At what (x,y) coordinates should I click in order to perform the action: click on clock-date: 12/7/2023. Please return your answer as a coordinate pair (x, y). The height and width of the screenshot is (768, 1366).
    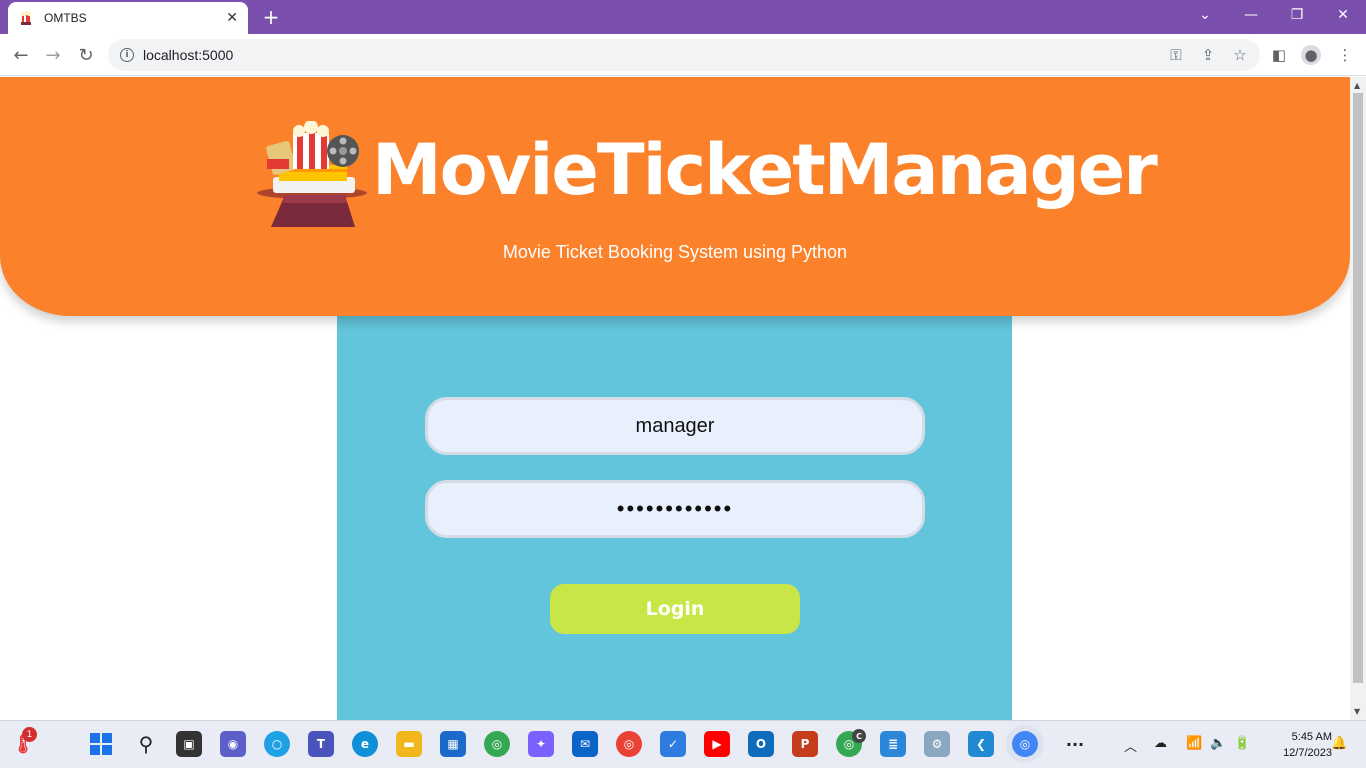
    Looking at the image, I should click on (1307, 753).